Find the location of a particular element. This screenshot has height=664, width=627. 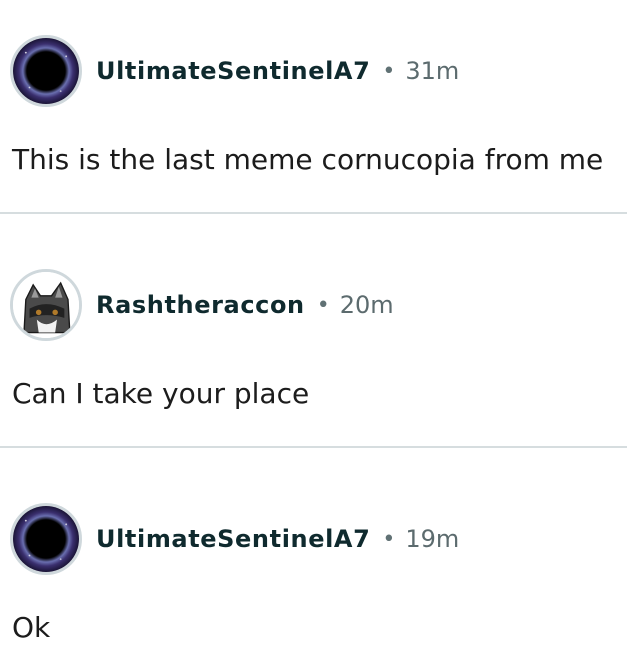

raccoon-avatar-icon is located at coordinates (46, 305).